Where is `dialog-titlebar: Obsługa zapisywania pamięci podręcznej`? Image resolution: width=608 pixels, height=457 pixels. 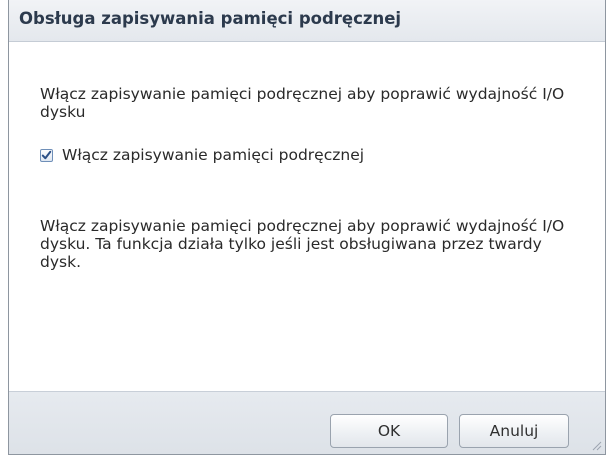 dialog-titlebar: Obsługa zapisywania pamięci podręcznej is located at coordinates (307, 21).